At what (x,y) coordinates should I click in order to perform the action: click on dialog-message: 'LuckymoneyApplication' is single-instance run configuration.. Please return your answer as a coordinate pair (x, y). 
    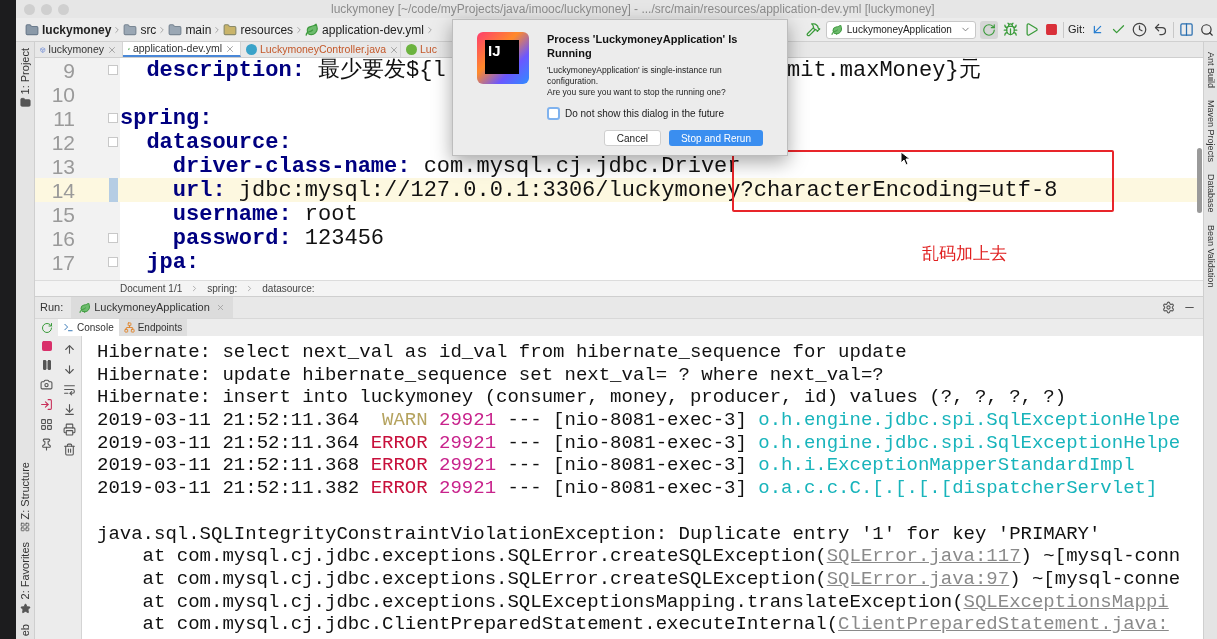
    Looking at the image, I should click on (635, 76).